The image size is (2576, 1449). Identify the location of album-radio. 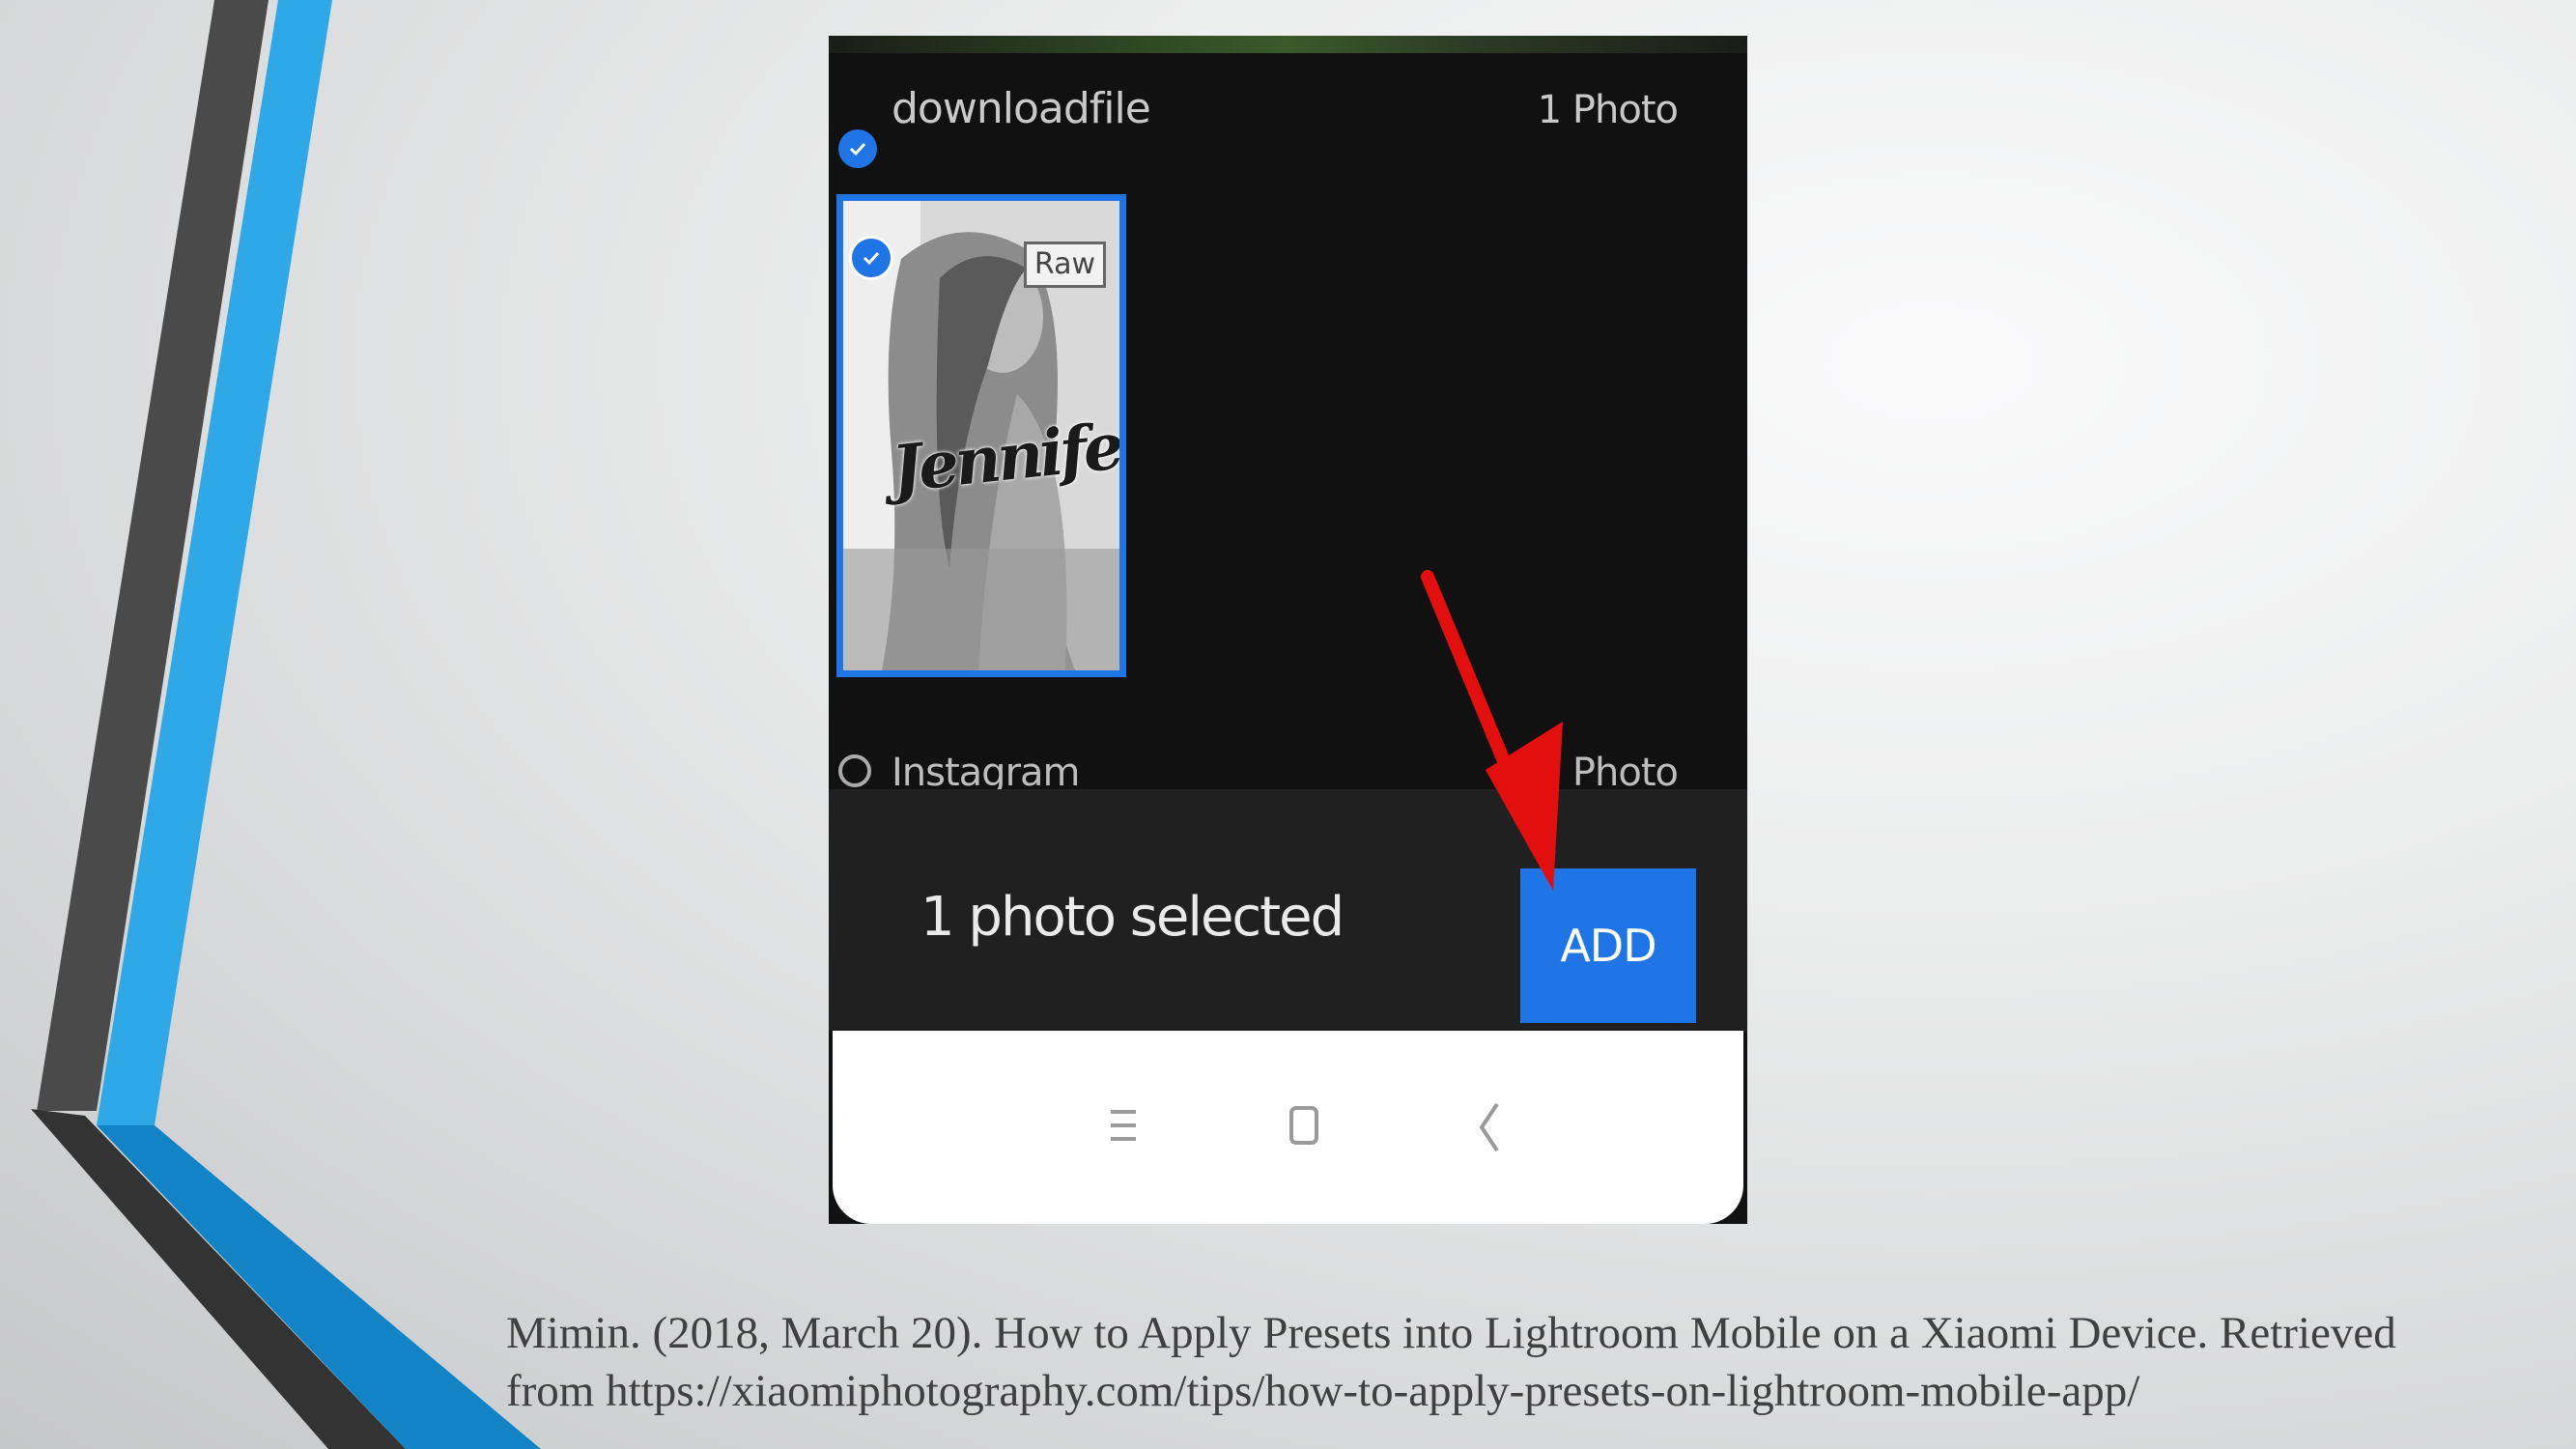
(854, 770).